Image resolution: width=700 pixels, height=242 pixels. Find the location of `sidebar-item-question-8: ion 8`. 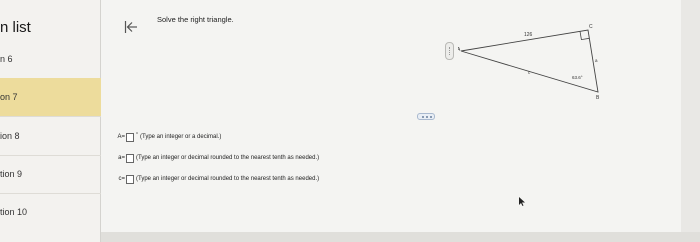

sidebar-item-question-8: ion 8 is located at coordinates (50, 136).